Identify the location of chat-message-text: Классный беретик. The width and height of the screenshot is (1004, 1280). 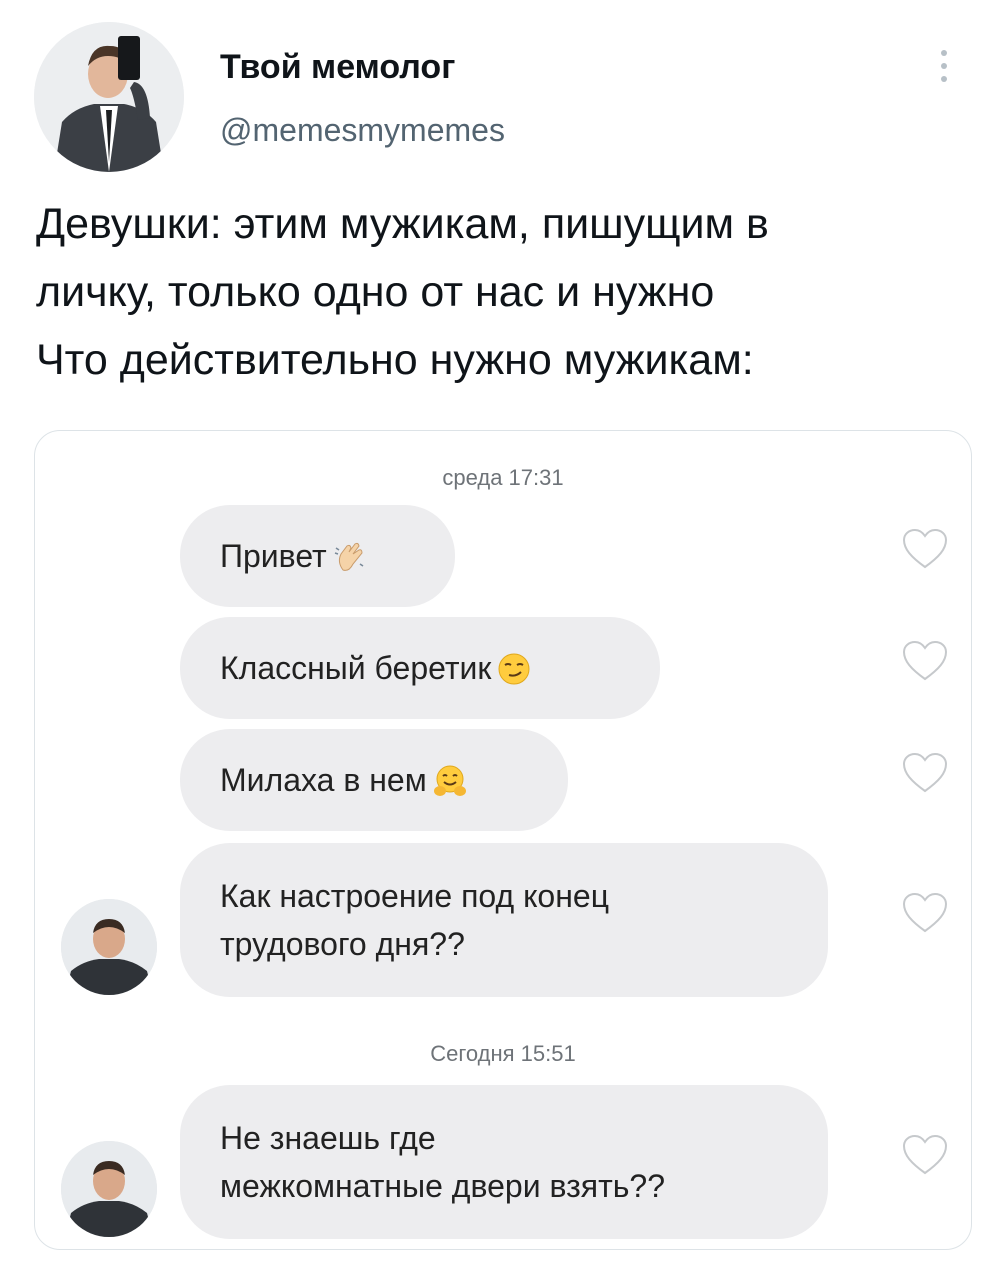
(356, 668).